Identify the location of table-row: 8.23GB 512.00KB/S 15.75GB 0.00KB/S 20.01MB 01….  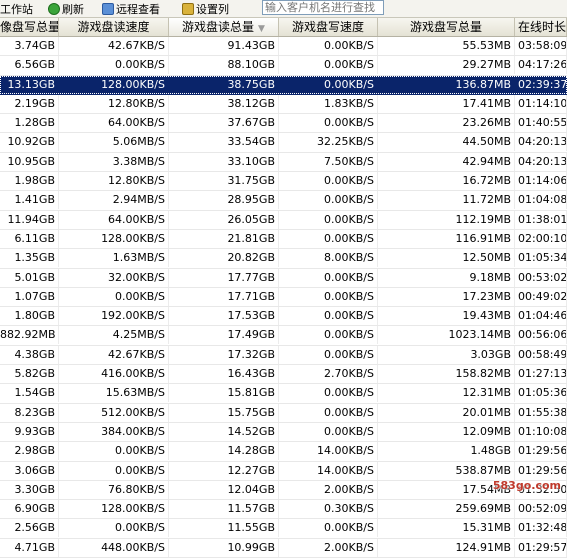
(283, 413).